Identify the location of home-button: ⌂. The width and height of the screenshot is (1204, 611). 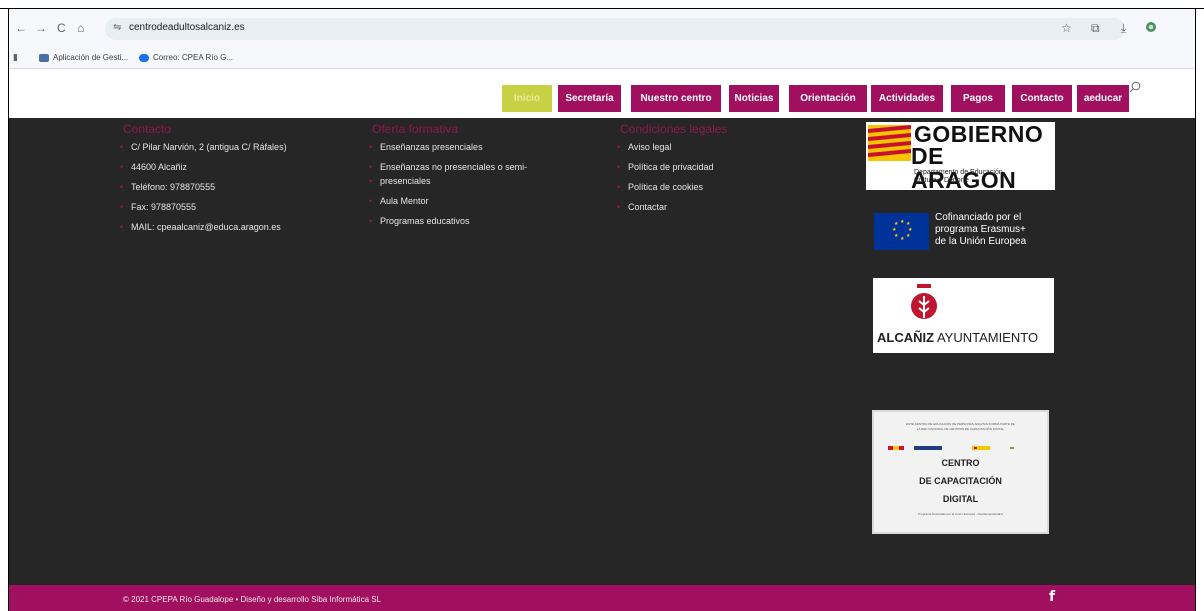
(80, 28).